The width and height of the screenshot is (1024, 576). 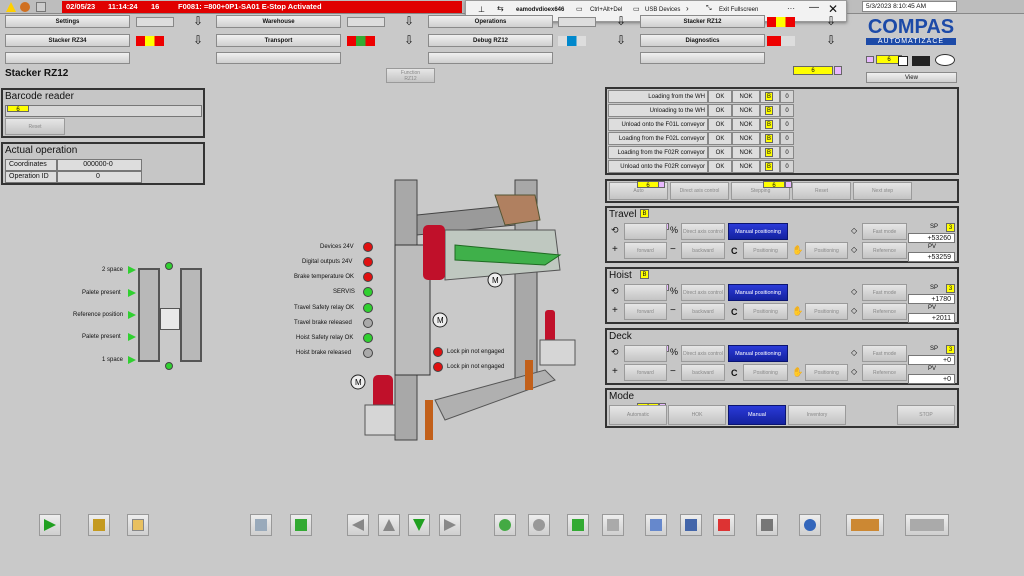 What do you see at coordinates (99, 525) in the screenshot?
I see `tools-button` at bounding box center [99, 525].